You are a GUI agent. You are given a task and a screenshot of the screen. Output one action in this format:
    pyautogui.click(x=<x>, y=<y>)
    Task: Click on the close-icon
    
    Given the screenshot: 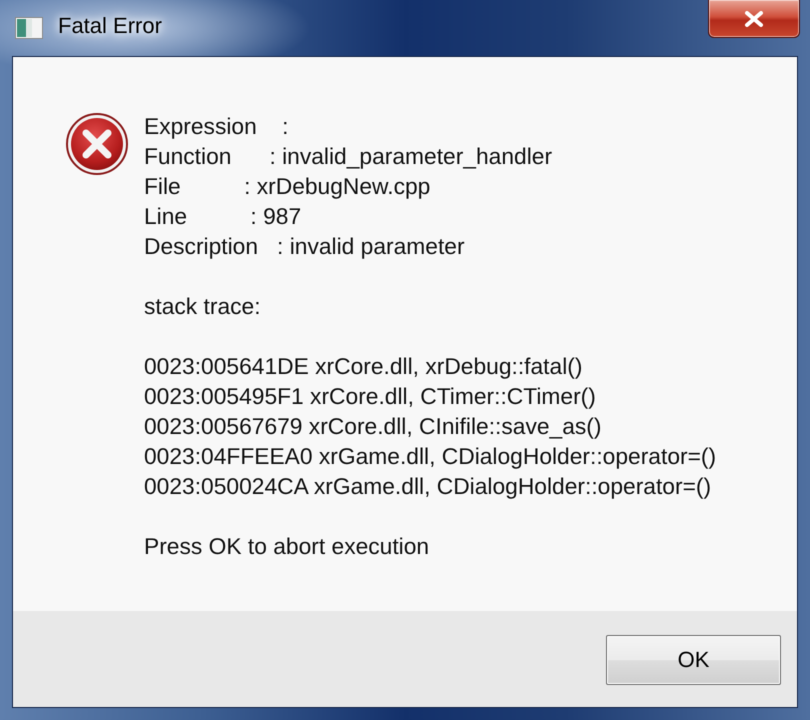 What is the action you would take?
    pyautogui.click(x=754, y=18)
    